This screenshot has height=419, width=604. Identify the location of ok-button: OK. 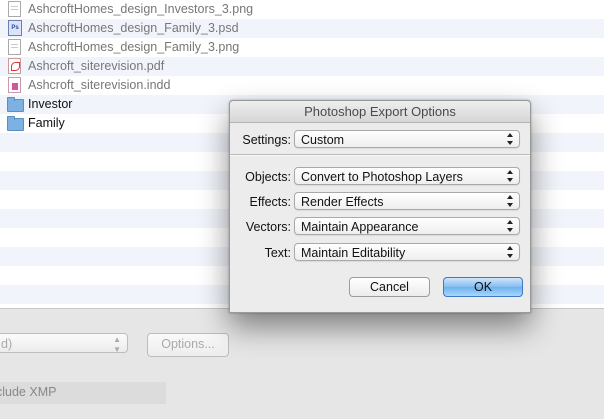
(483, 287).